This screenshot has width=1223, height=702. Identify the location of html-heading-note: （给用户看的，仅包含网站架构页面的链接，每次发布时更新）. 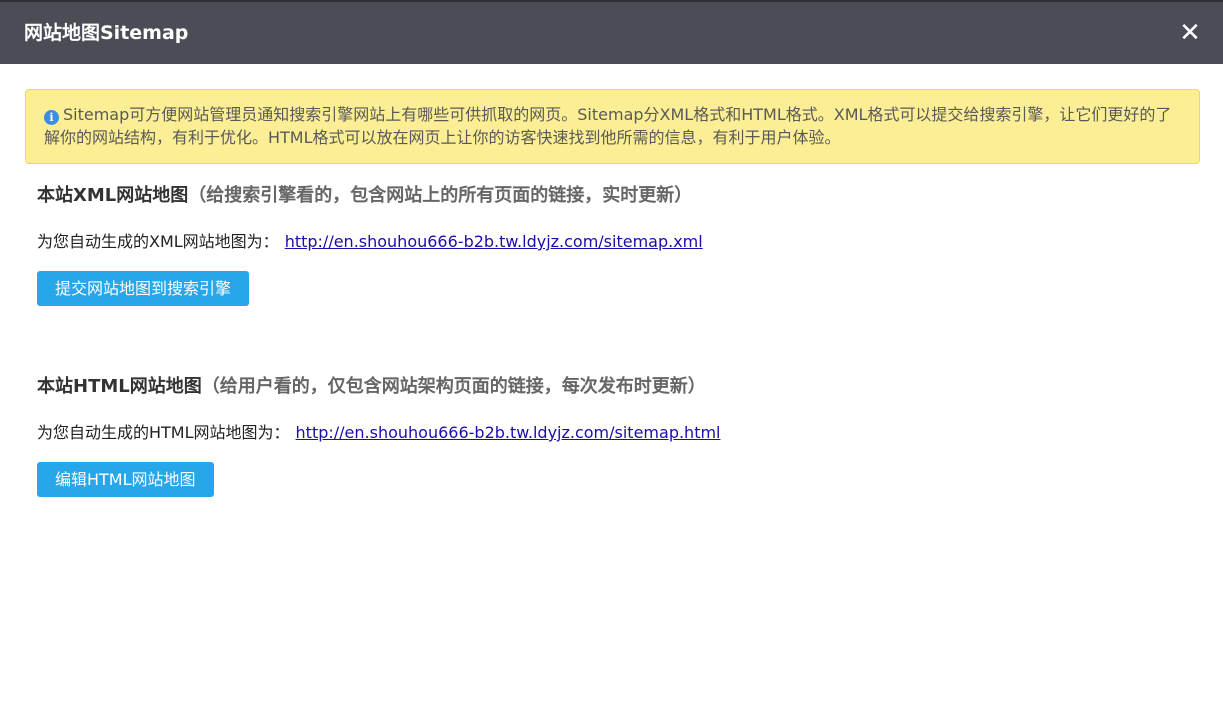
(453, 386).